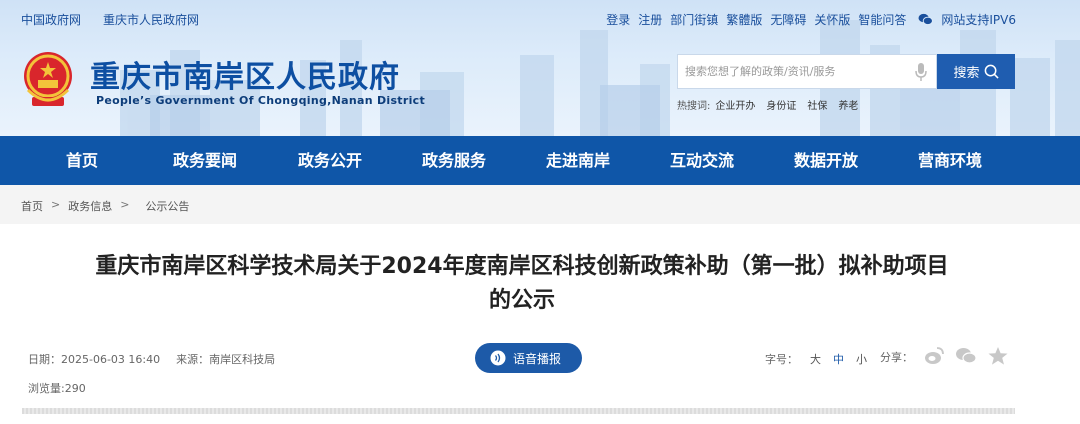 Image resolution: width=1080 pixels, height=424 pixels. I want to click on main-navigation: 首页 政务要闻 政务公开 政务服务 走进南岸 互动交流 数据开放 营商环境, so click(540, 160).